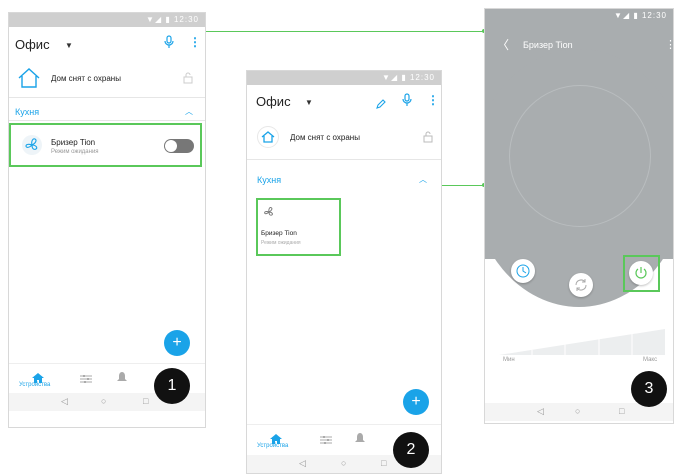 This screenshot has width=674, height=476. What do you see at coordinates (649, 389) in the screenshot?
I see `step-badge-3: 3` at bounding box center [649, 389].